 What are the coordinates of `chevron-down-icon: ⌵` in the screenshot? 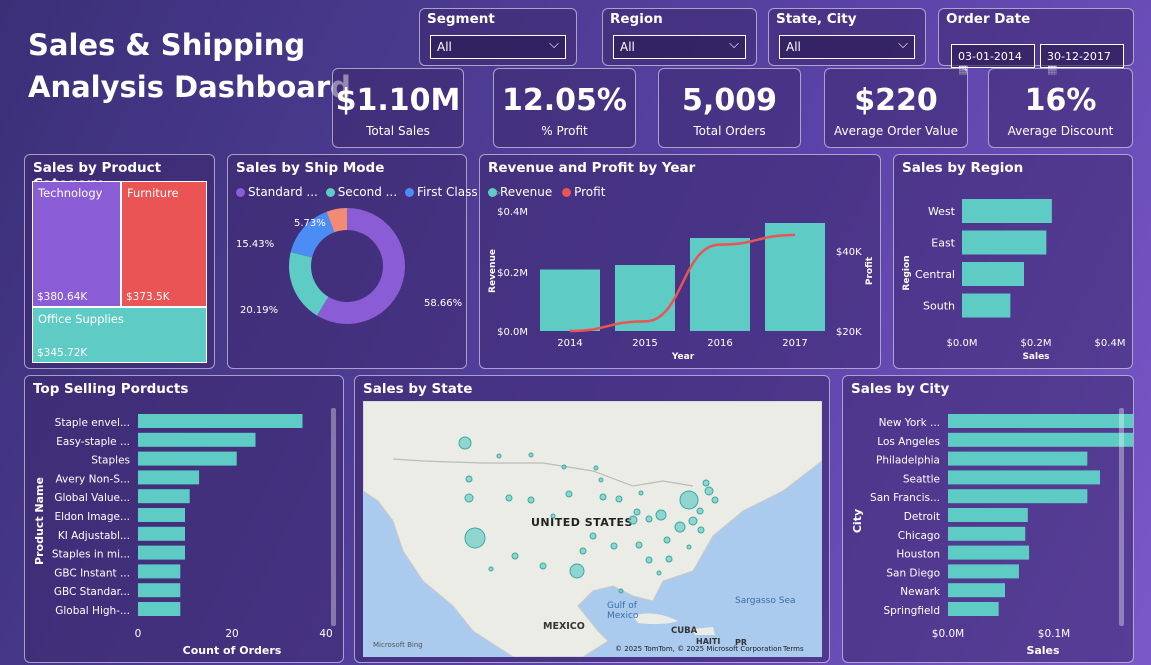 It's located at (734, 44).